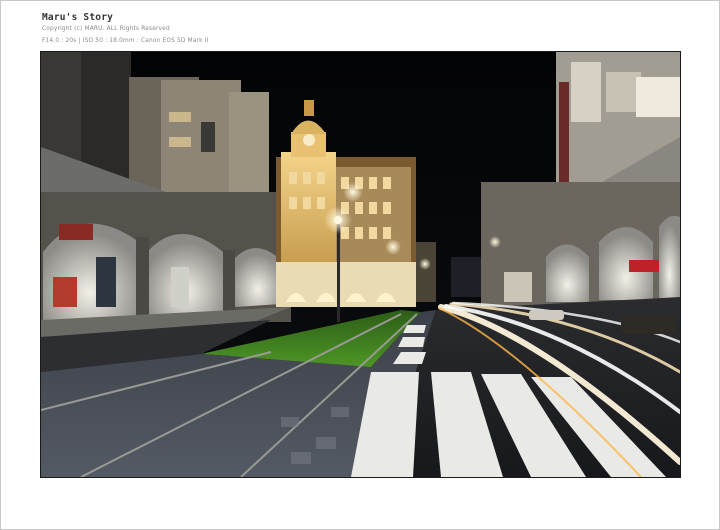  I want to click on page-title: Maru's Story, so click(78, 17).